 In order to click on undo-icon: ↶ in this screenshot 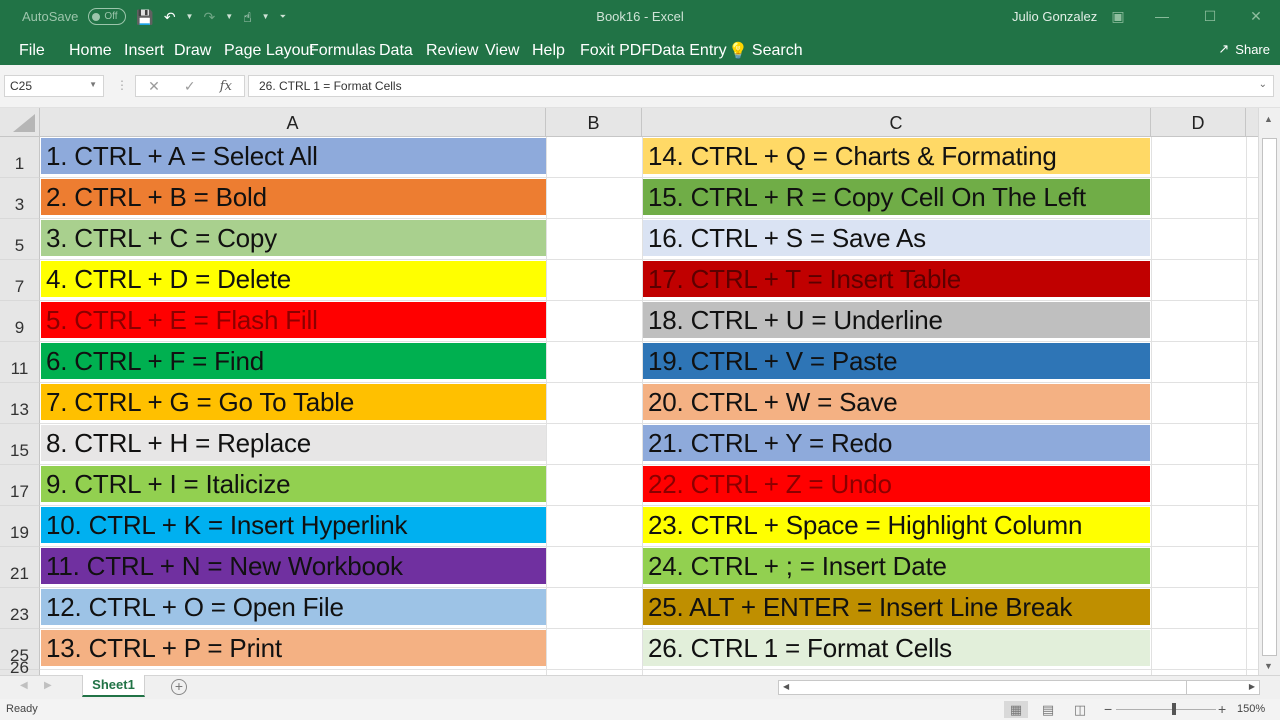, I will do `click(170, 17)`.